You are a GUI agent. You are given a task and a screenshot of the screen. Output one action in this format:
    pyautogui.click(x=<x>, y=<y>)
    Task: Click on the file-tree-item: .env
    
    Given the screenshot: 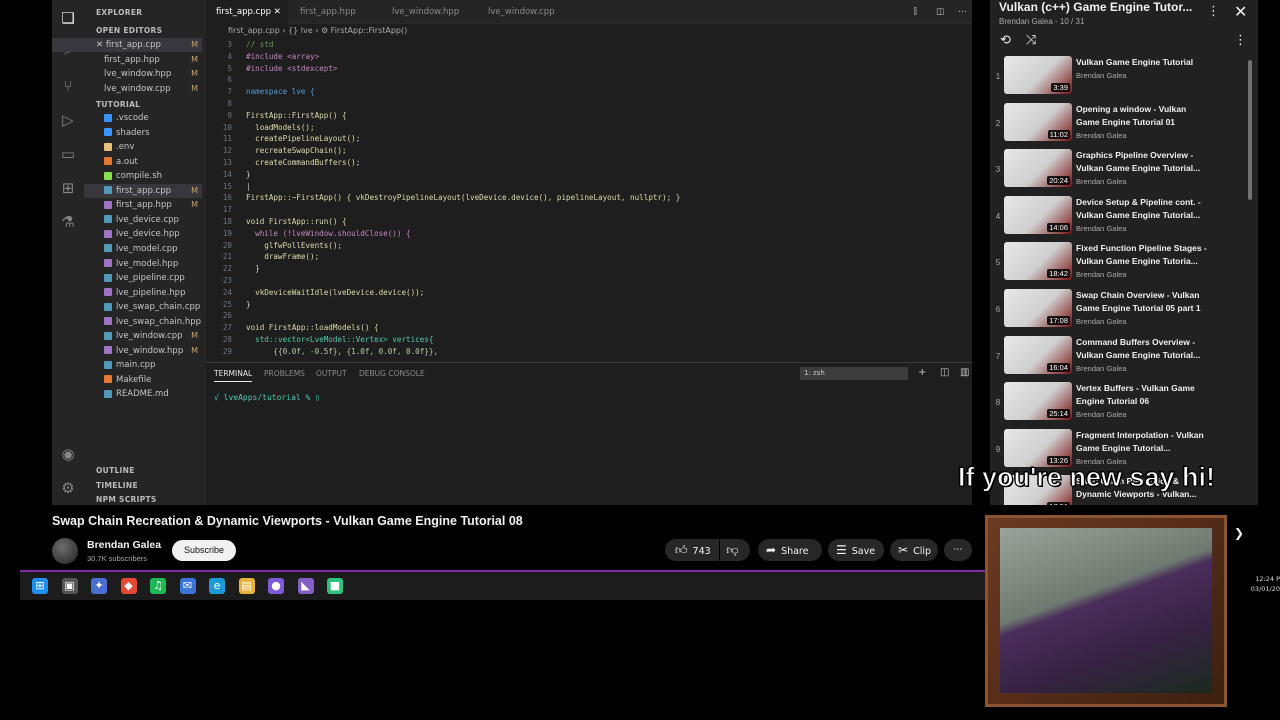 What is the action you would take?
    pyautogui.click(x=143, y=147)
    